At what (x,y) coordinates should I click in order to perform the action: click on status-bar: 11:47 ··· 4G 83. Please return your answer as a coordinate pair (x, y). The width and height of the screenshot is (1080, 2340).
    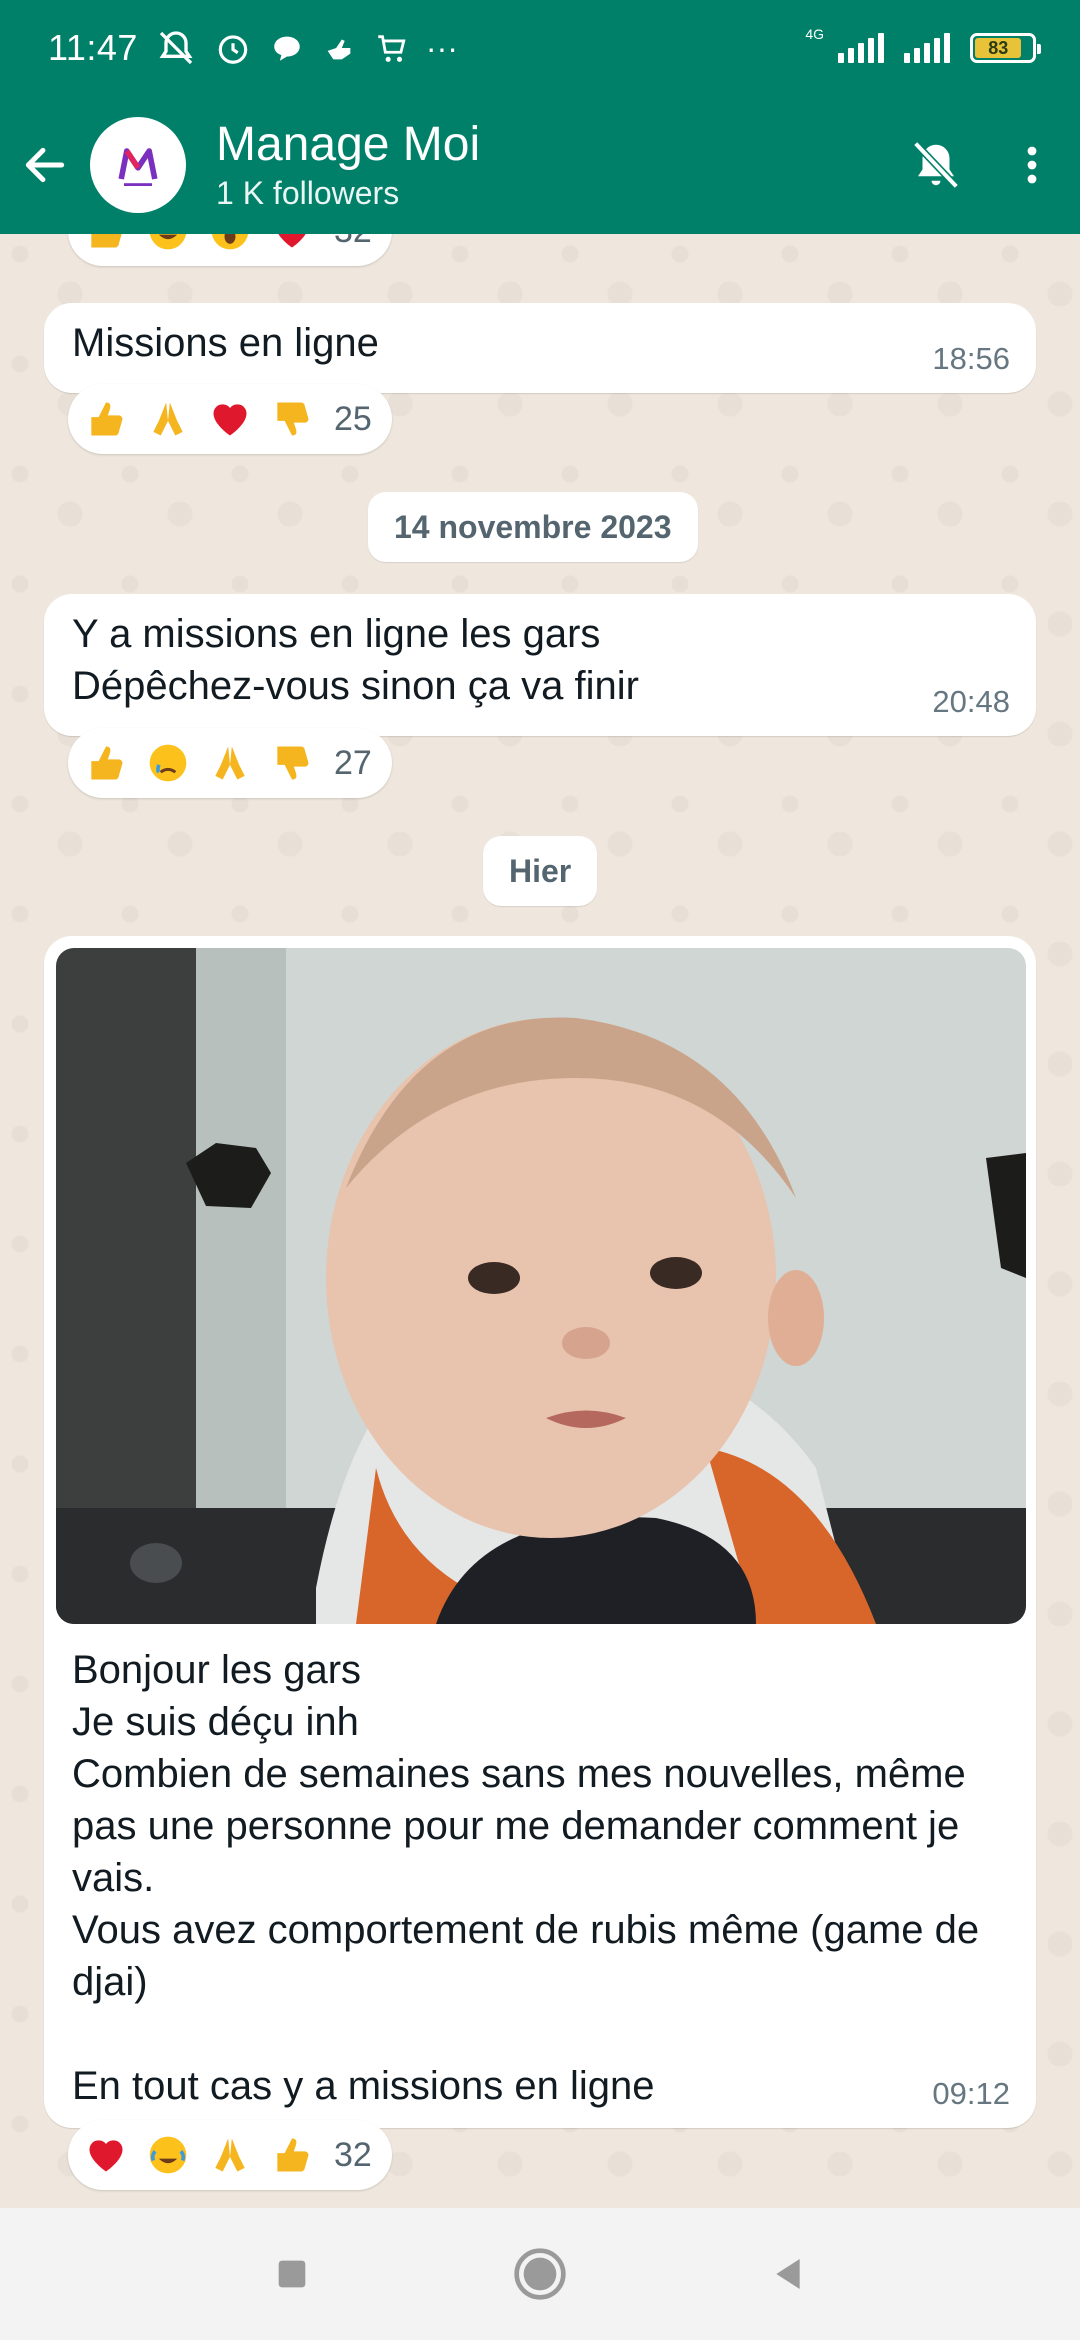
    Looking at the image, I should click on (540, 48).